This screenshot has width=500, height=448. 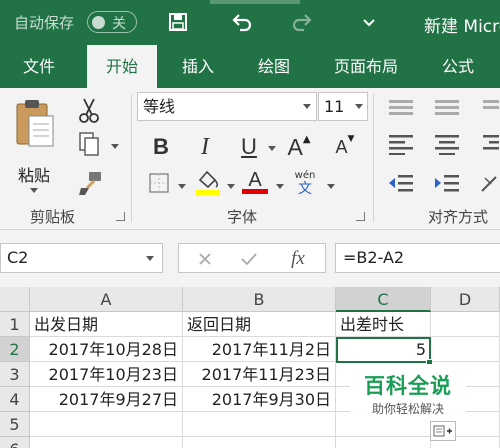 What do you see at coordinates (106, 324) in the screenshot?
I see `cell-a1: 出发日期` at bounding box center [106, 324].